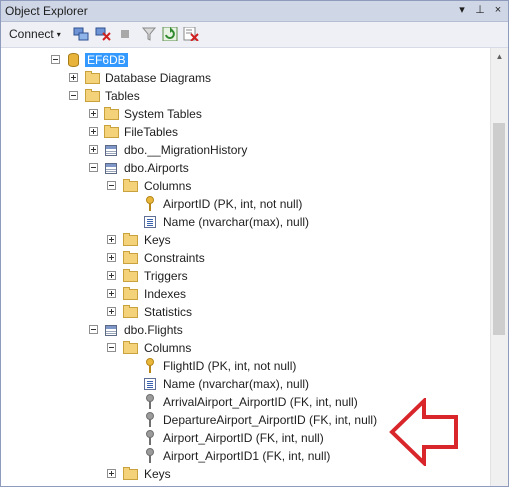 The width and height of the screenshot is (509, 487). Describe the element at coordinates (254, 11) in the screenshot. I see `title-bar: Object Explorer ▾ ⊥ ×` at that location.